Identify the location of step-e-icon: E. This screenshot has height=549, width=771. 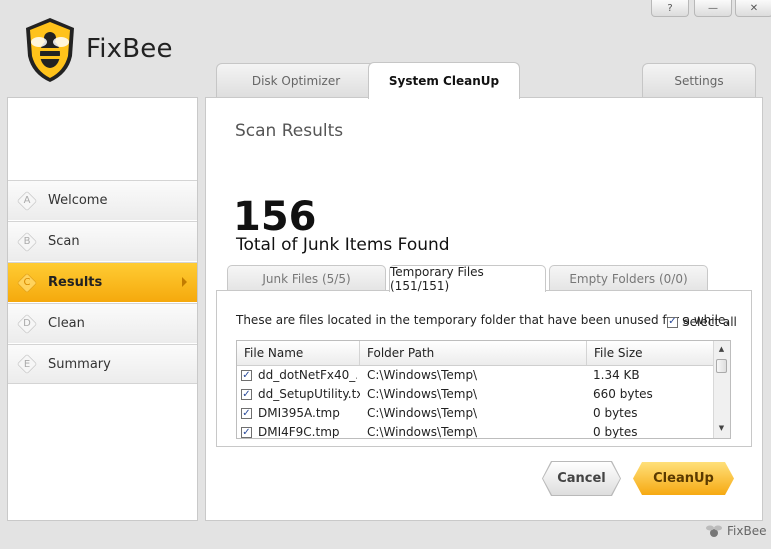
(27, 364).